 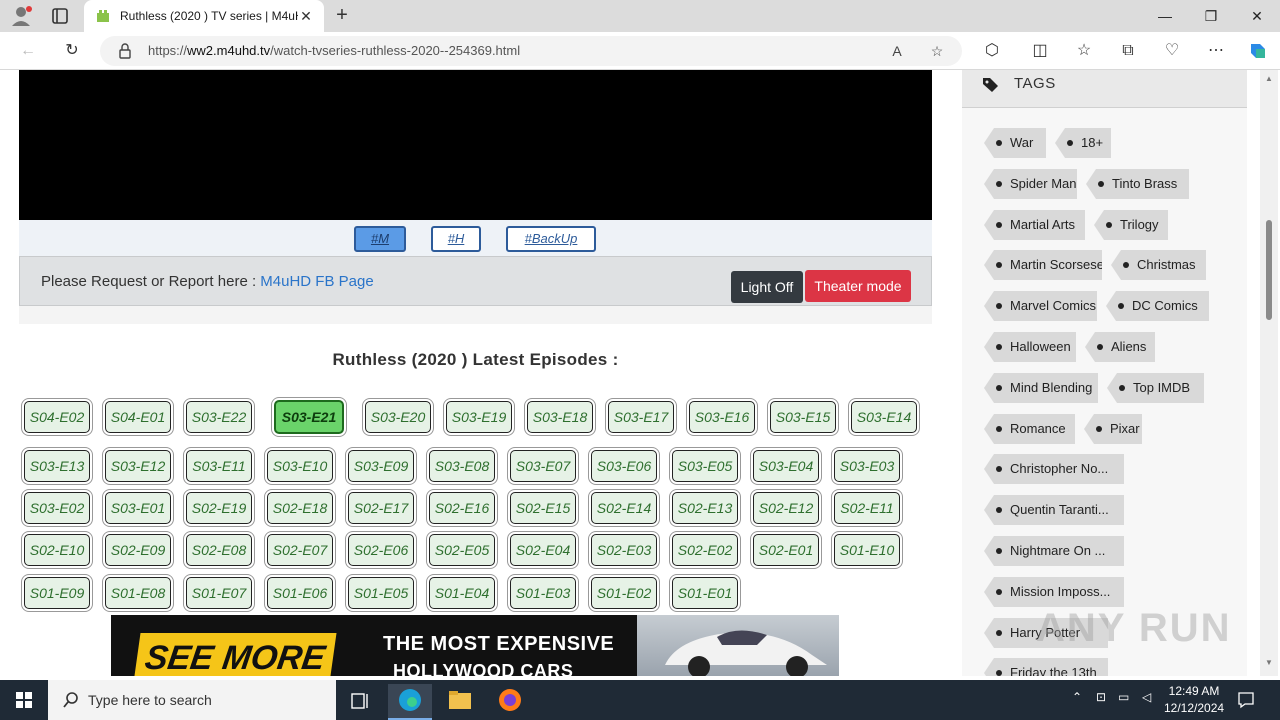 What do you see at coordinates (867, 550) in the screenshot?
I see `episode-button: S01-E10` at bounding box center [867, 550].